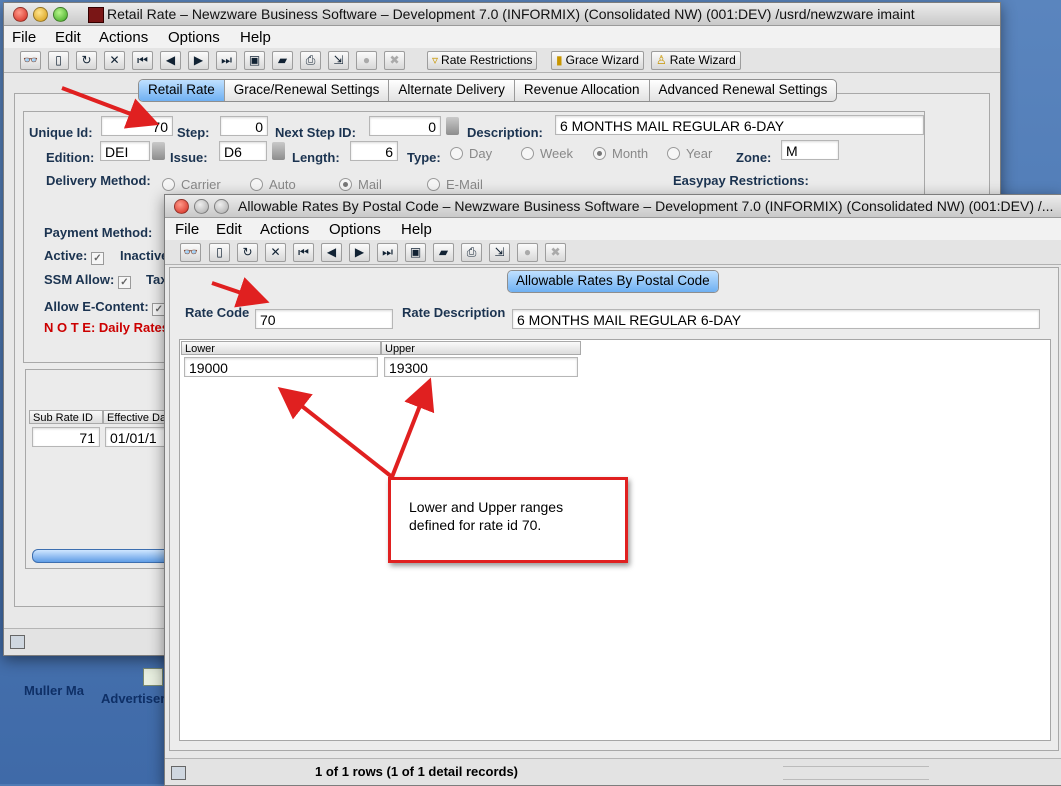  I want to click on tab-revenue-allocation: Revenue Allocation, so click(582, 90).